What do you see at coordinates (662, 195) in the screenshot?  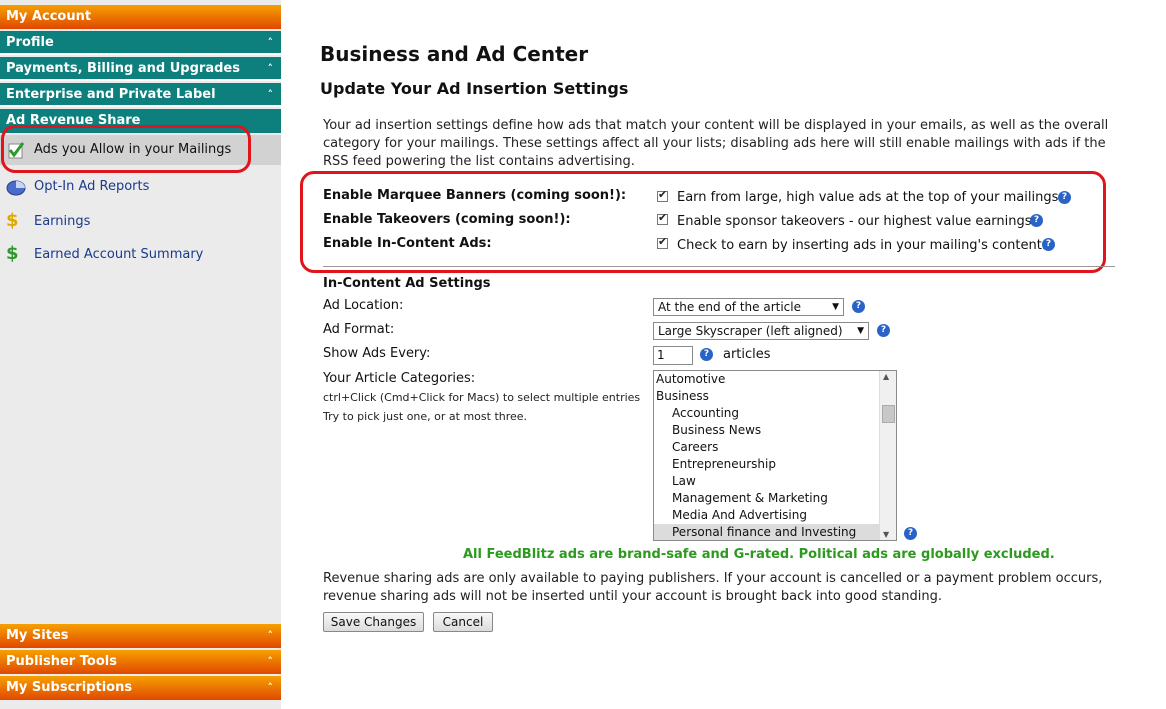 I see `marquee-checkbox` at bounding box center [662, 195].